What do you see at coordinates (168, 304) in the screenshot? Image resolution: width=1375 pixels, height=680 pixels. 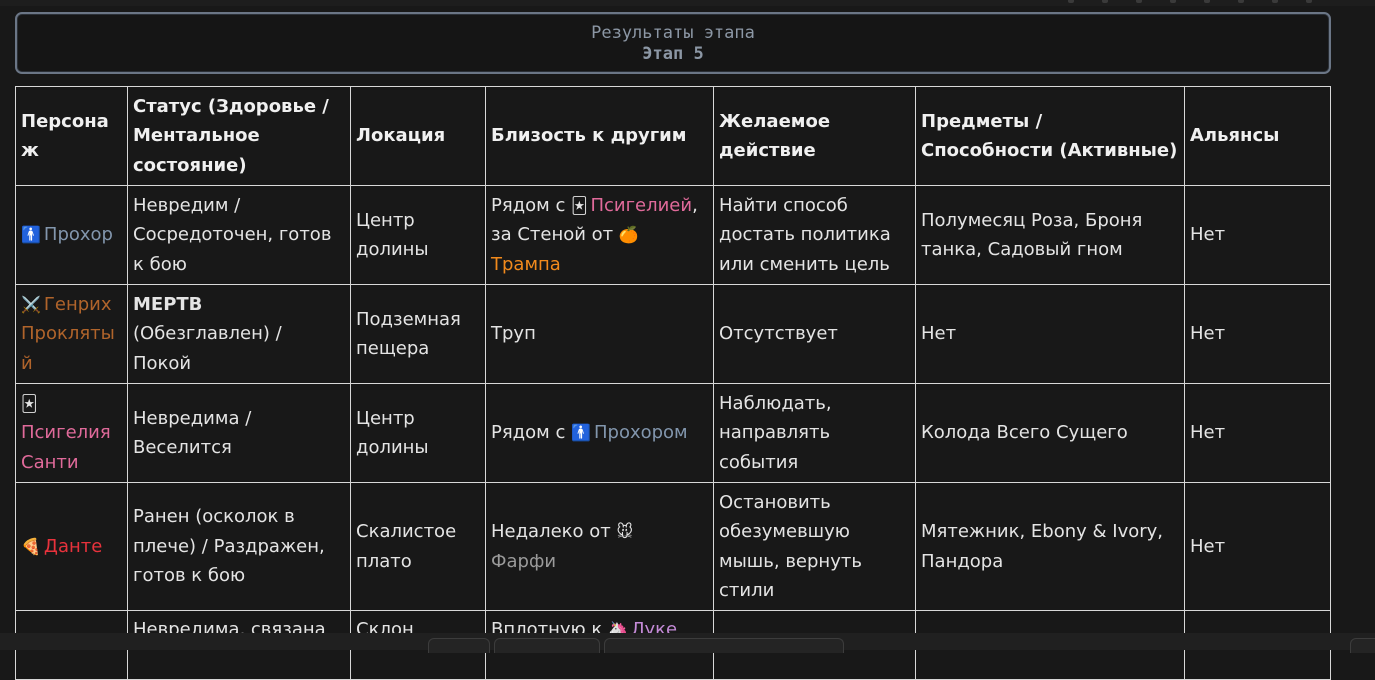 I see `status-dead: МЕРТВ` at bounding box center [168, 304].